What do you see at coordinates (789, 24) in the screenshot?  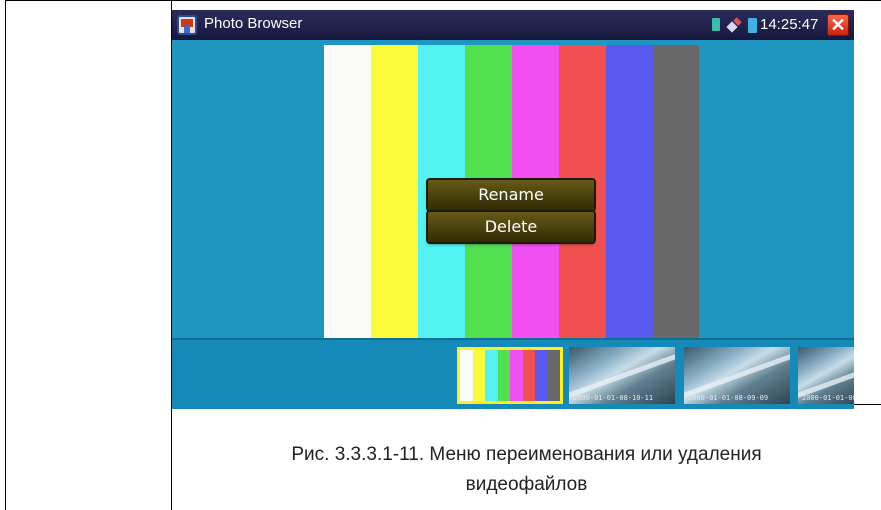 I see `clock: 14:25:47` at bounding box center [789, 24].